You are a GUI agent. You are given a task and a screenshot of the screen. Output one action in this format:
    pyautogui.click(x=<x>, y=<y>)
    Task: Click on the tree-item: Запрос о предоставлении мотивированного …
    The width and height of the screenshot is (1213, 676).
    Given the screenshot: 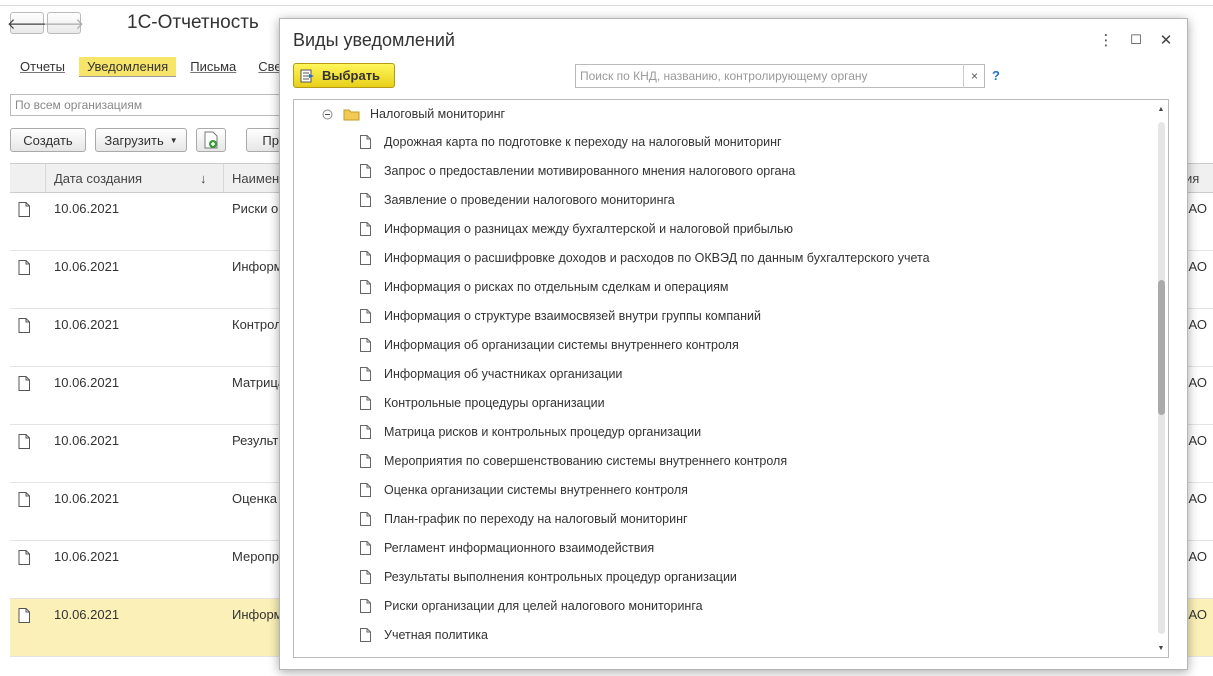 What is the action you would take?
    pyautogui.click(x=577, y=171)
    